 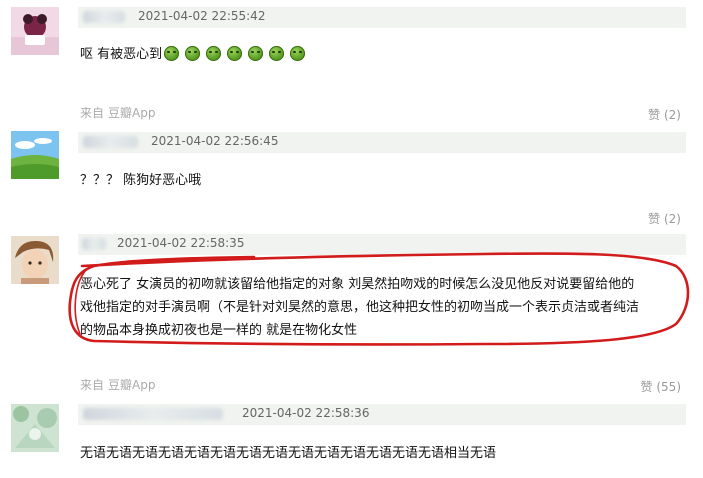 I want to click on emoji-row, so click(x=237, y=54).